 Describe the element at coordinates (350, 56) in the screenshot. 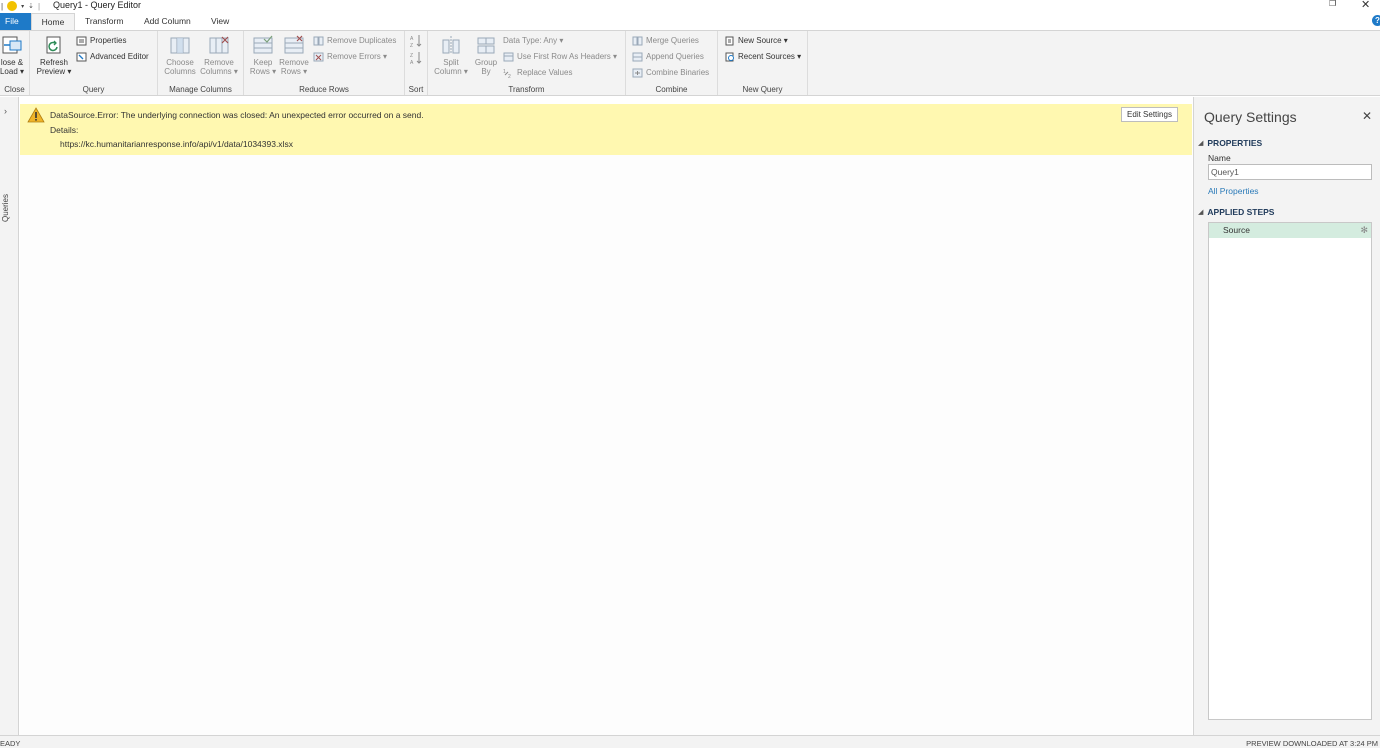

I see `remove-errors-button: Remove Errors ▾` at that location.